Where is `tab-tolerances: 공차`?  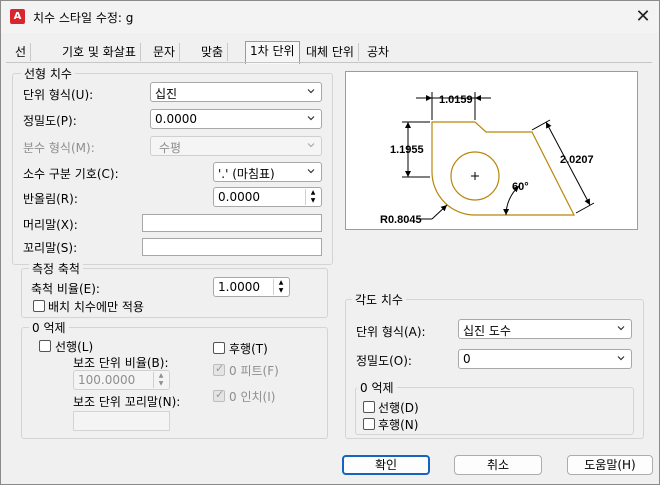 tab-tolerances: 공차 is located at coordinates (378, 52).